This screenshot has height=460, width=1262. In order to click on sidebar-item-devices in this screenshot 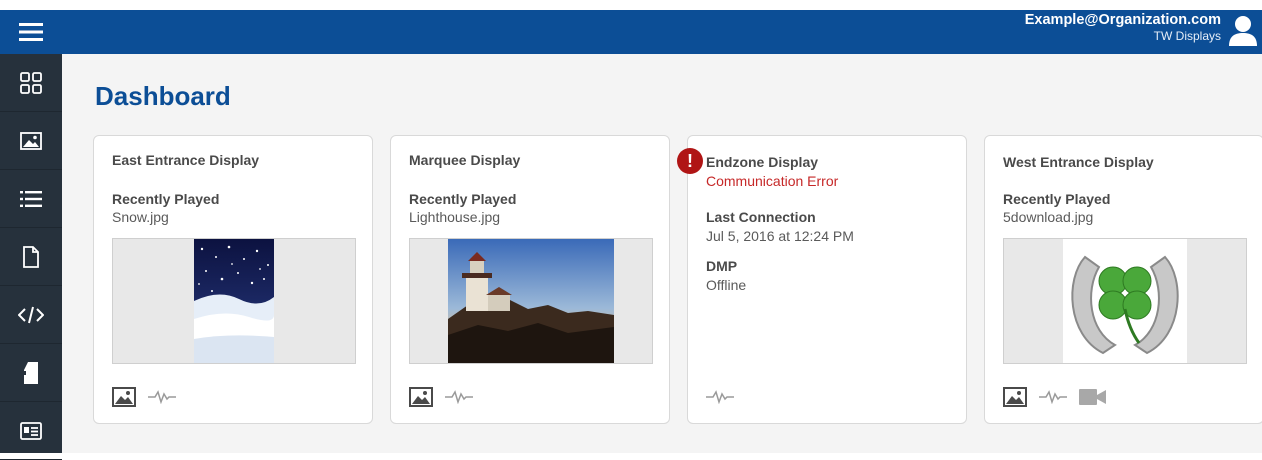, I will do `click(31, 373)`.